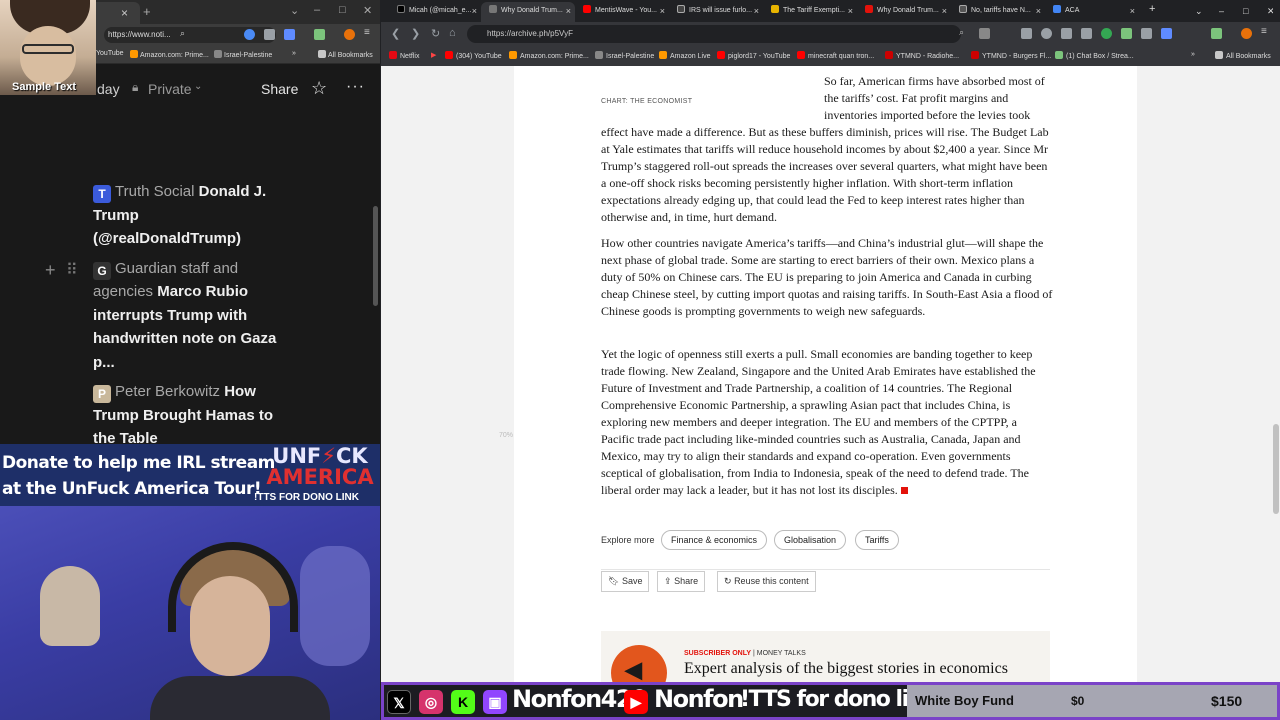 The image size is (1280, 720). What do you see at coordinates (102, 270) in the screenshot?
I see `guardian-icon: G` at bounding box center [102, 270].